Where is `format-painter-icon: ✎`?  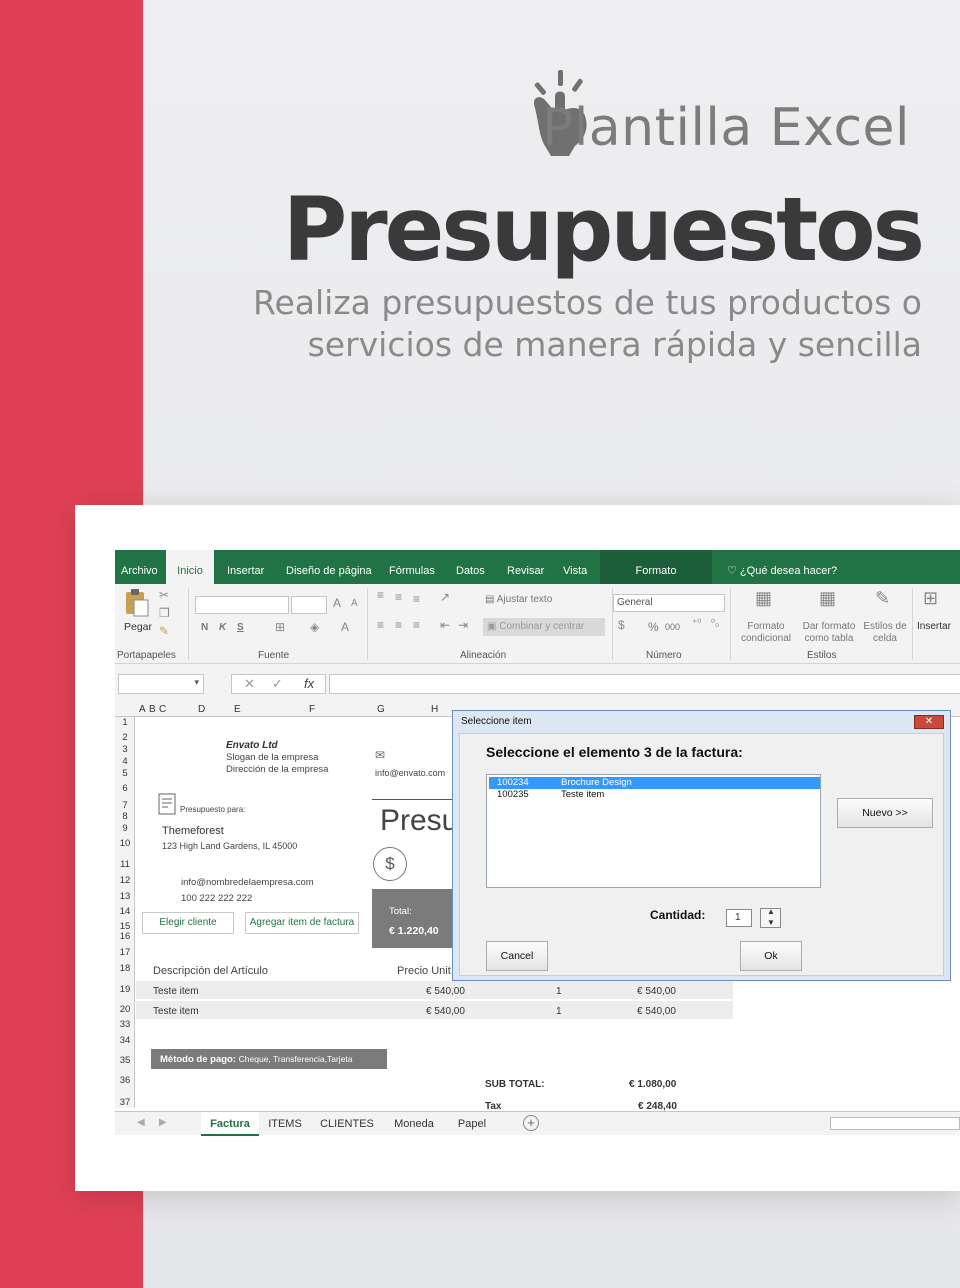
format-painter-icon: ✎ is located at coordinates (164, 631).